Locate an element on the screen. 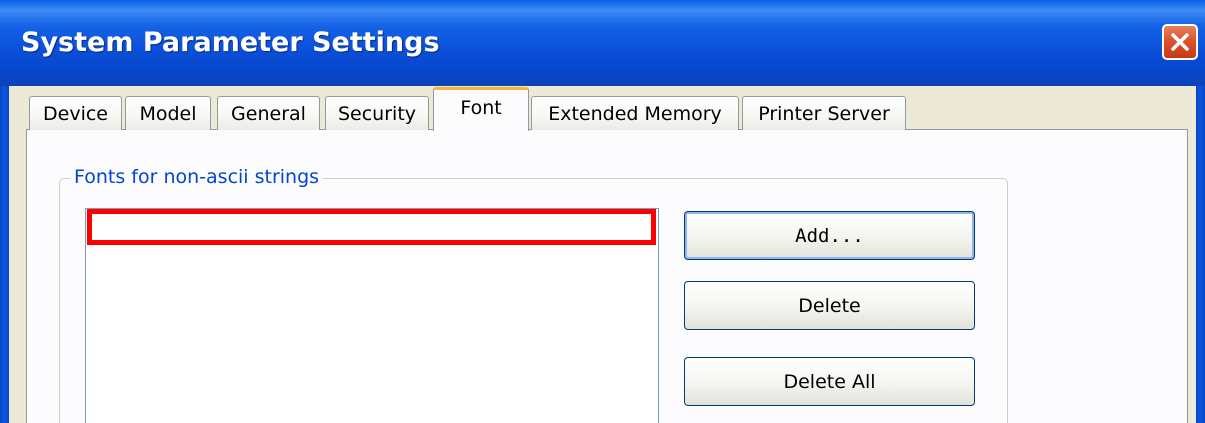  tab-extended-memory: Extended Memory is located at coordinates (635, 113).